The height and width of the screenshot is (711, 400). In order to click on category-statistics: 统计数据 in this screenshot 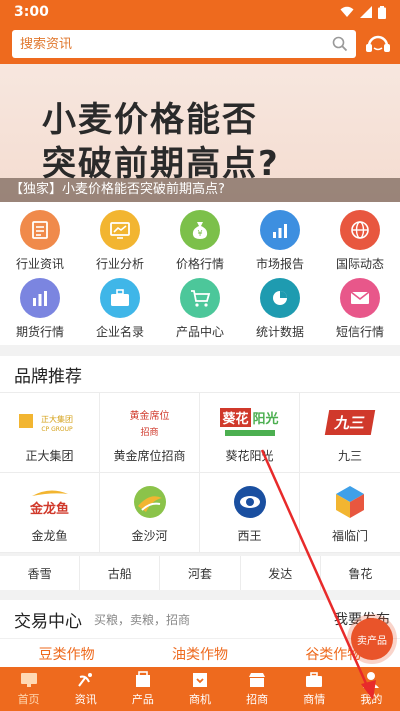, I will do `click(280, 310)`.